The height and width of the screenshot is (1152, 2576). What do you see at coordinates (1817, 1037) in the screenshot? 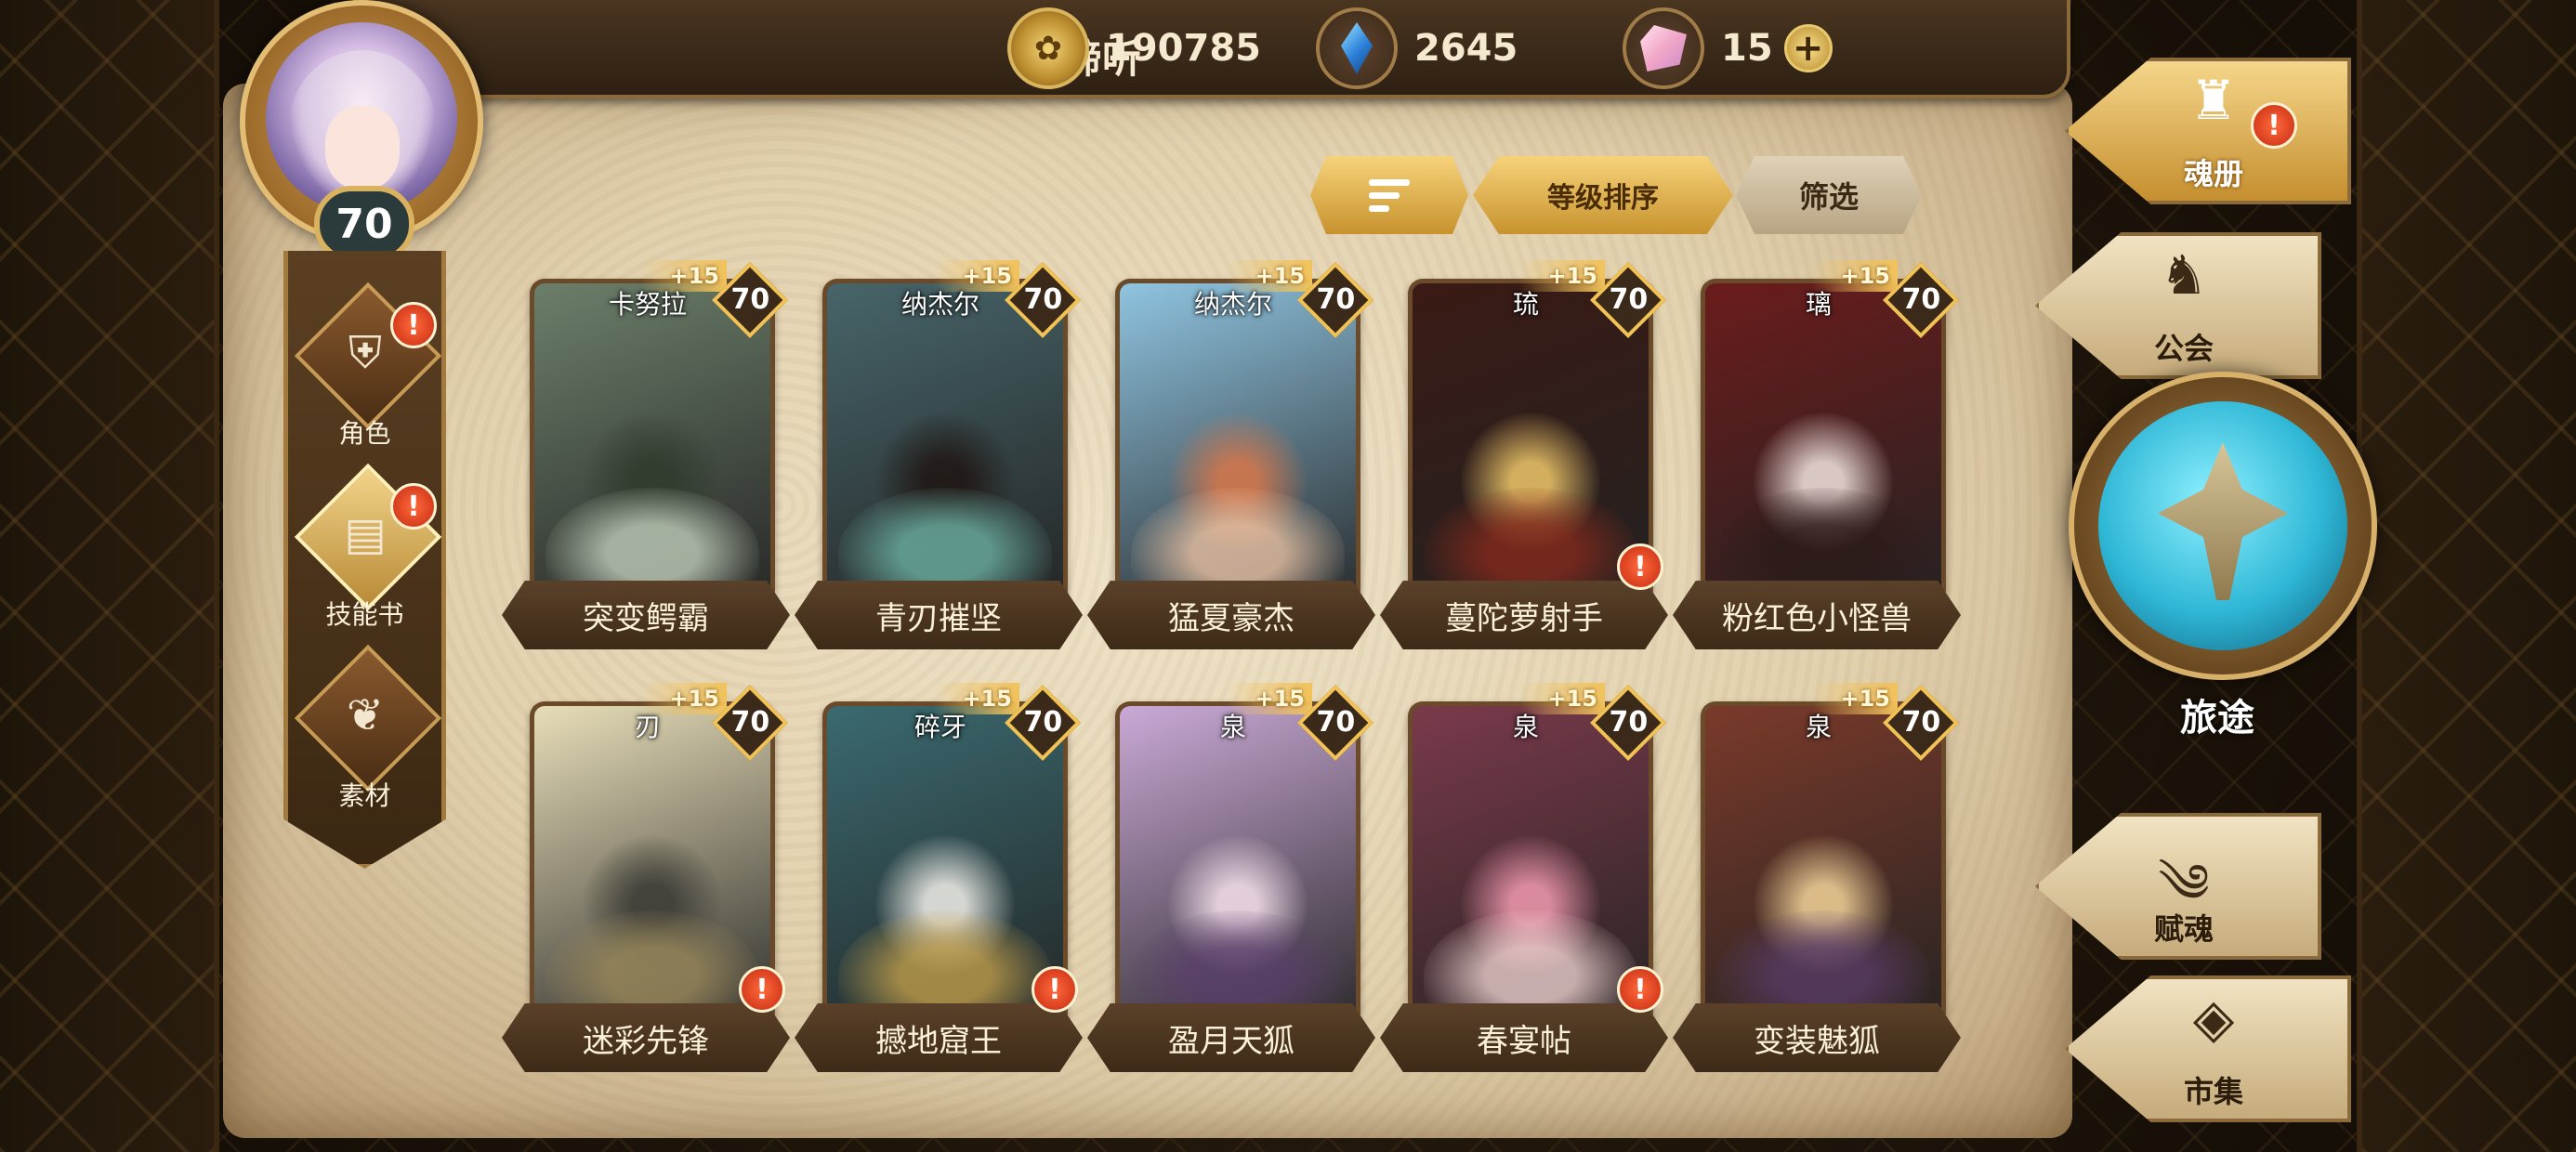
I see `character-name: 变装魅狐` at bounding box center [1817, 1037].